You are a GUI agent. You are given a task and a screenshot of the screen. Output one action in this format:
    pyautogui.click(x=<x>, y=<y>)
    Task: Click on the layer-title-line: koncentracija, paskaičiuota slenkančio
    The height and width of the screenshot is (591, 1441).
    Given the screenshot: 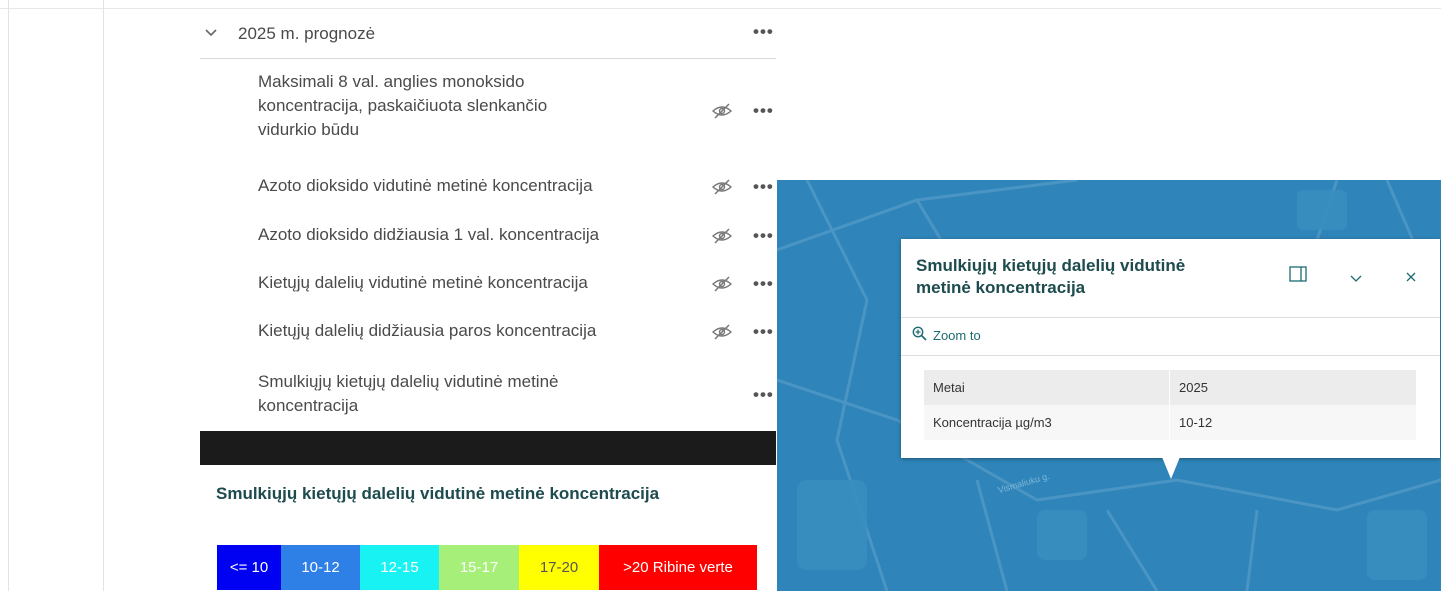 What is the action you would take?
    pyautogui.click(x=403, y=105)
    